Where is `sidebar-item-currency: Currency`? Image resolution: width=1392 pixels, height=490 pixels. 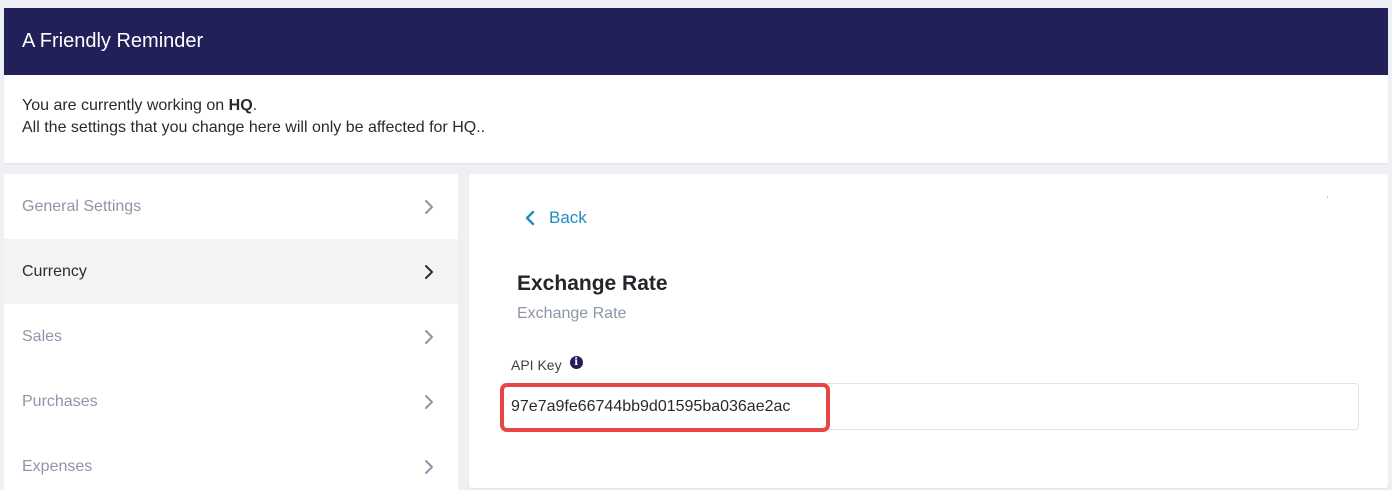
sidebar-item-currency: Currency is located at coordinates (231, 271).